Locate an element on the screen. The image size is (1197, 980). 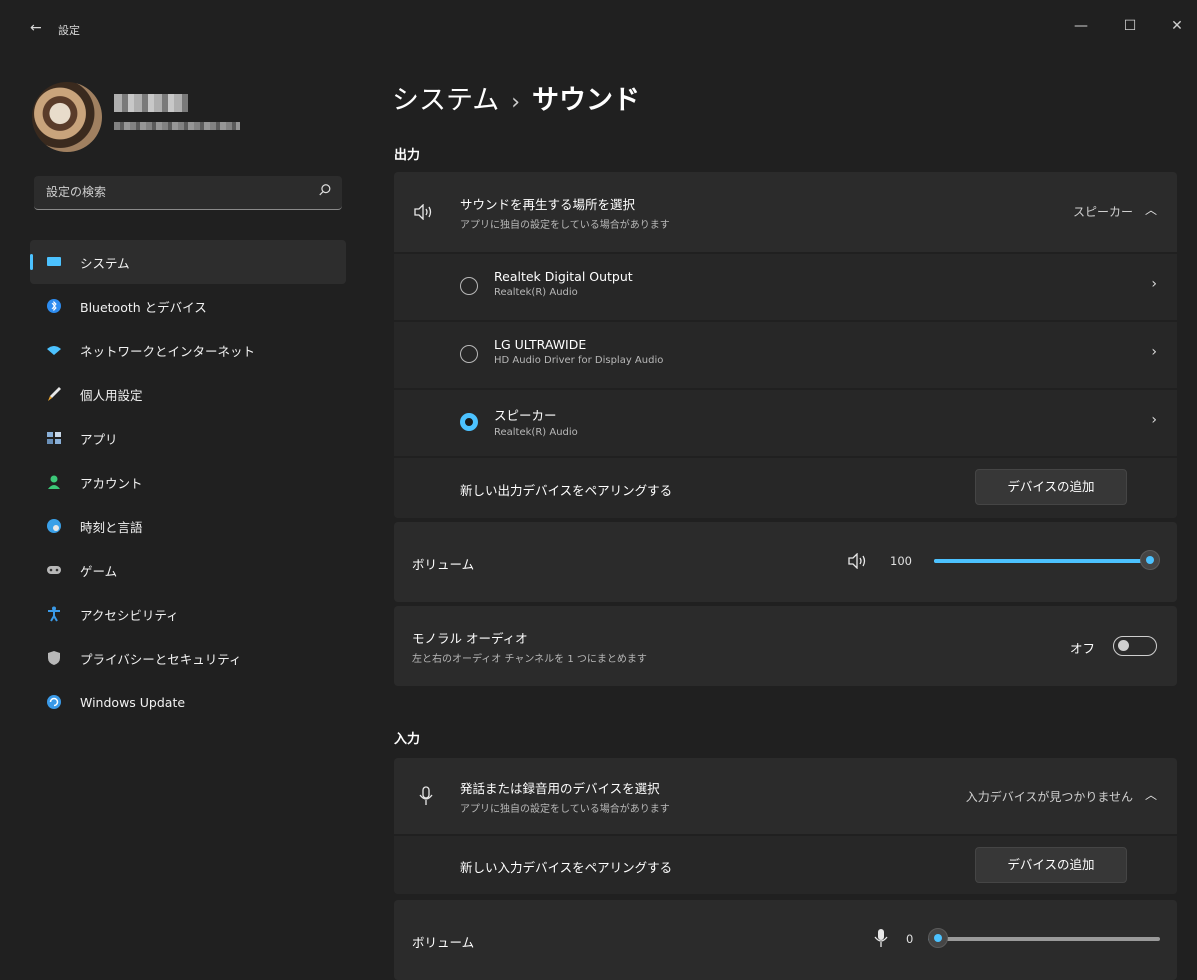
sidebar-item-windows-update: Windows Update is located at coordinates (188, 702).